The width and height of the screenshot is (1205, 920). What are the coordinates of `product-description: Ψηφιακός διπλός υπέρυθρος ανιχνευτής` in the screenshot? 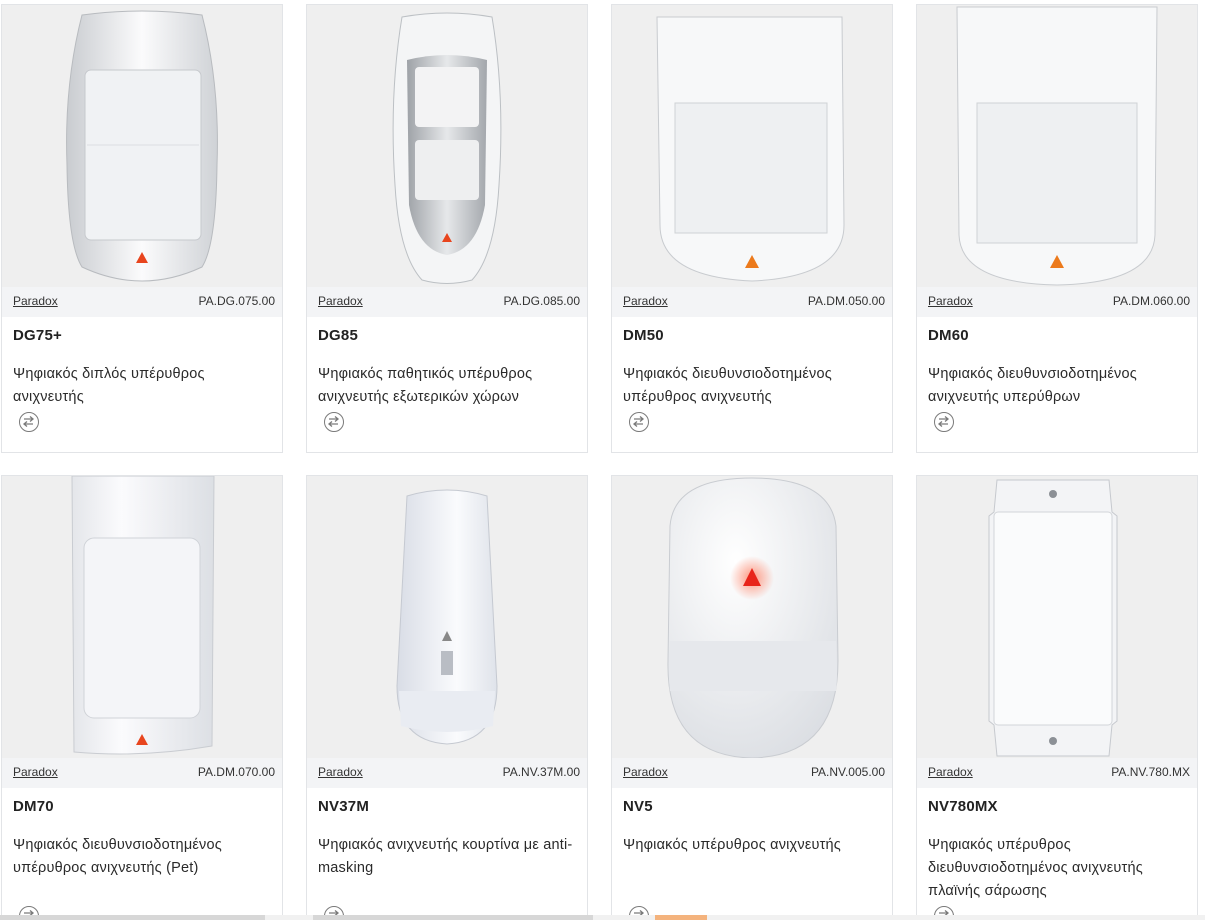 It's located at (109, 385).